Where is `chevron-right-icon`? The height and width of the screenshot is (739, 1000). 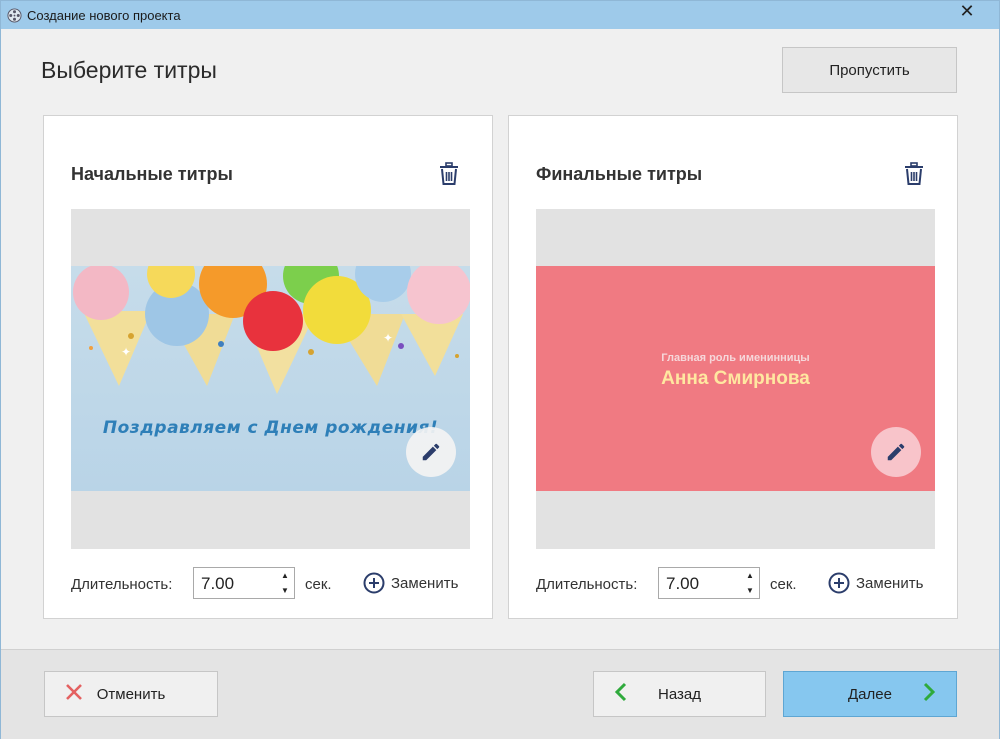
chevron-right-icon is located at coordinates (929, 694).